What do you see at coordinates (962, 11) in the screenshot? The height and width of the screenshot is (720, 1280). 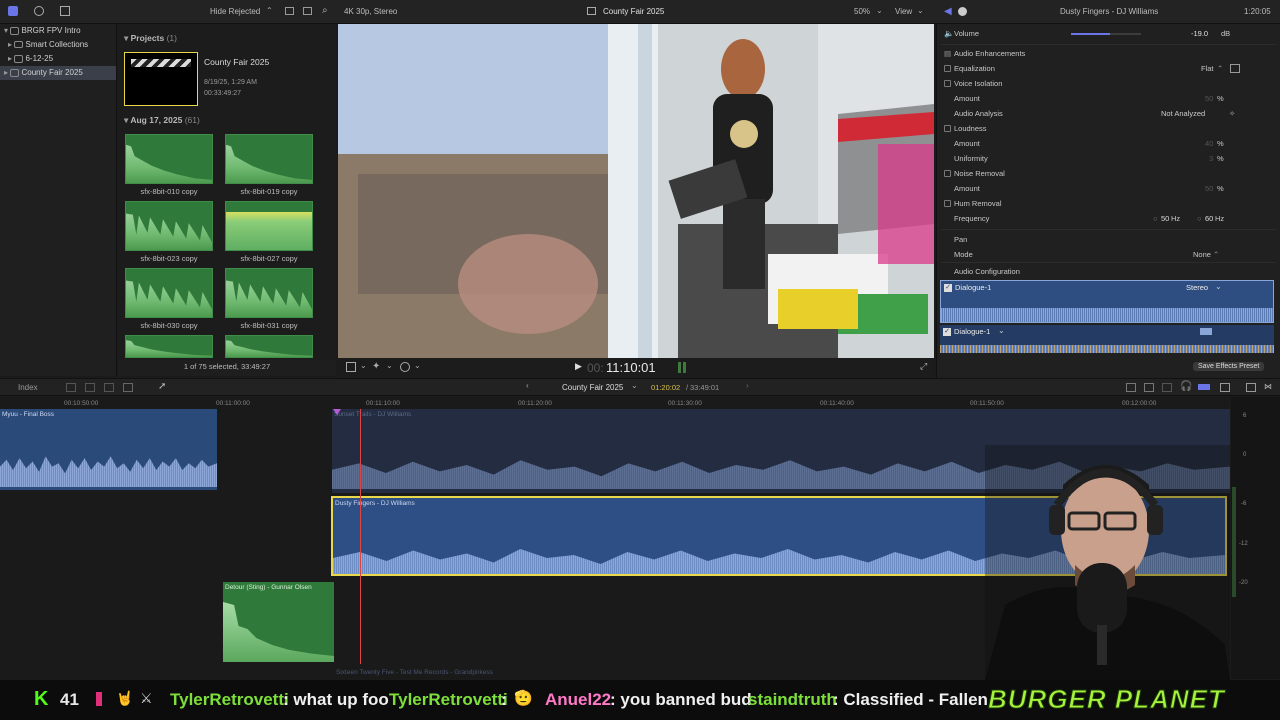 I see `info-icon` at bounding box center [962, 11].